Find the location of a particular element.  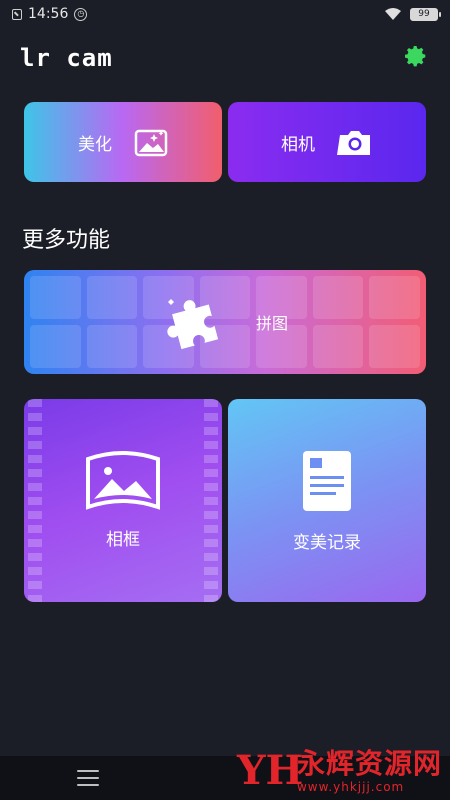

watermark-title: 永辉资源网 is located at coordinates (369, 763).